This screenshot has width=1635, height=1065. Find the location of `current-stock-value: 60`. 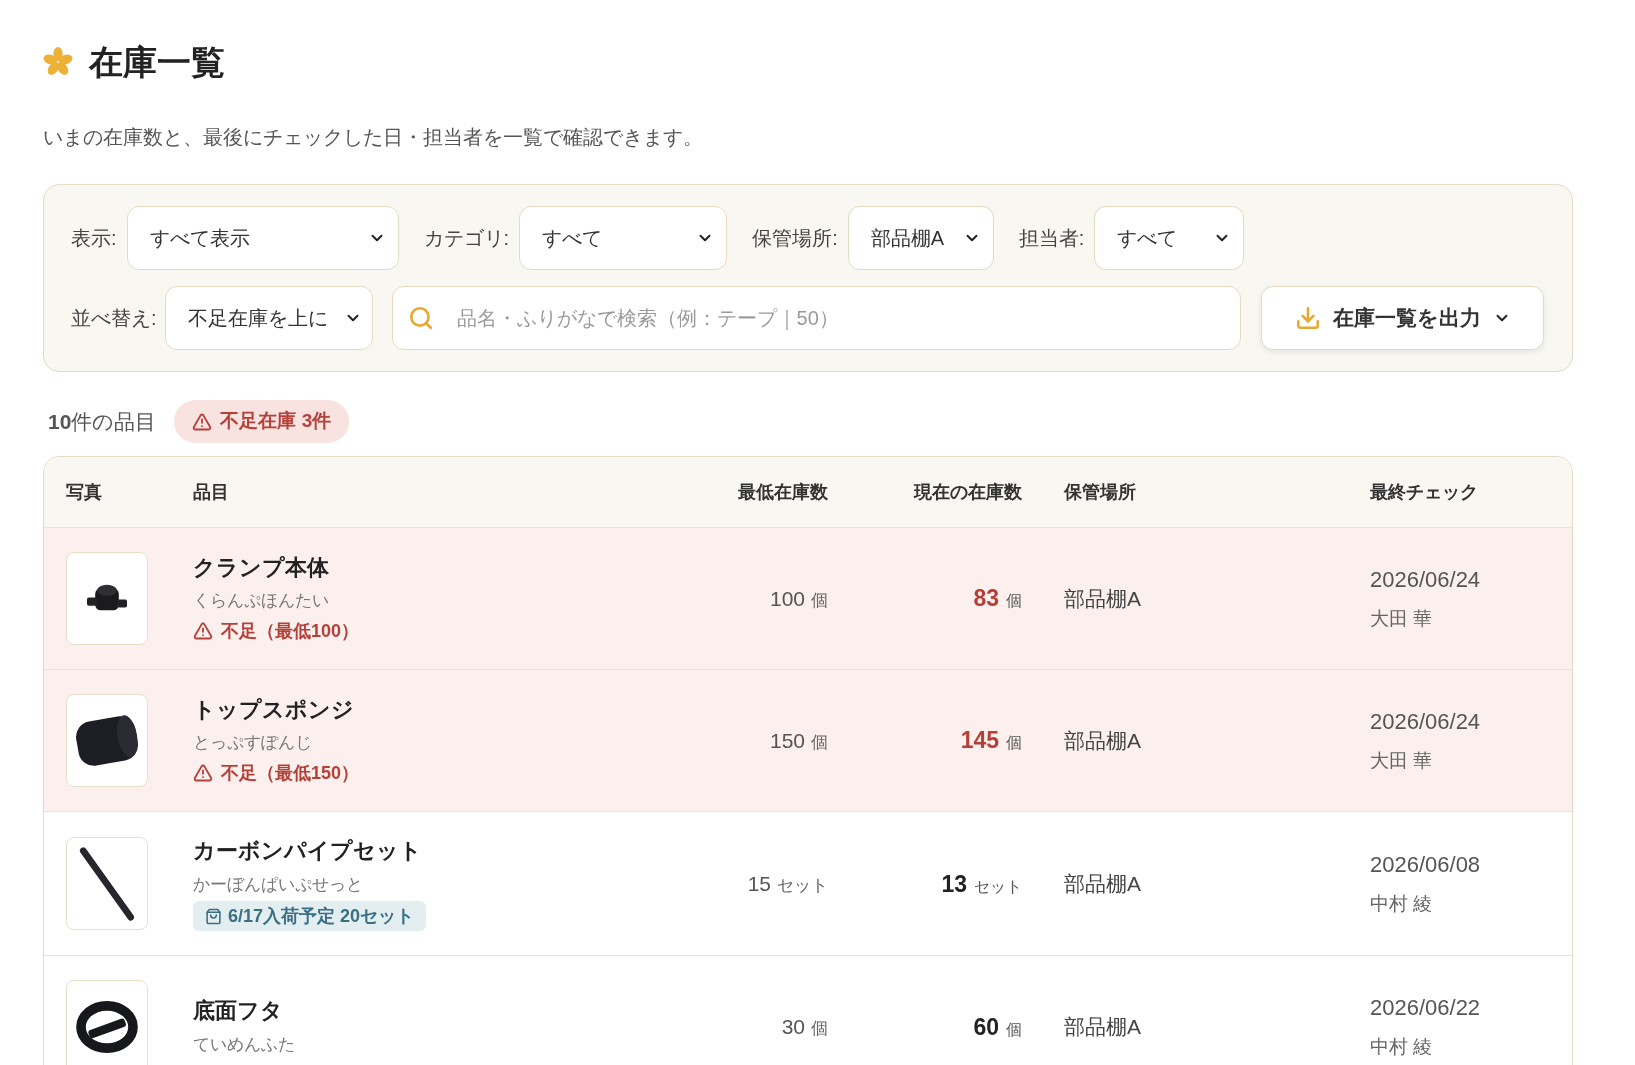

current-stock-value: 60 is located at coordinates (986, 1027).